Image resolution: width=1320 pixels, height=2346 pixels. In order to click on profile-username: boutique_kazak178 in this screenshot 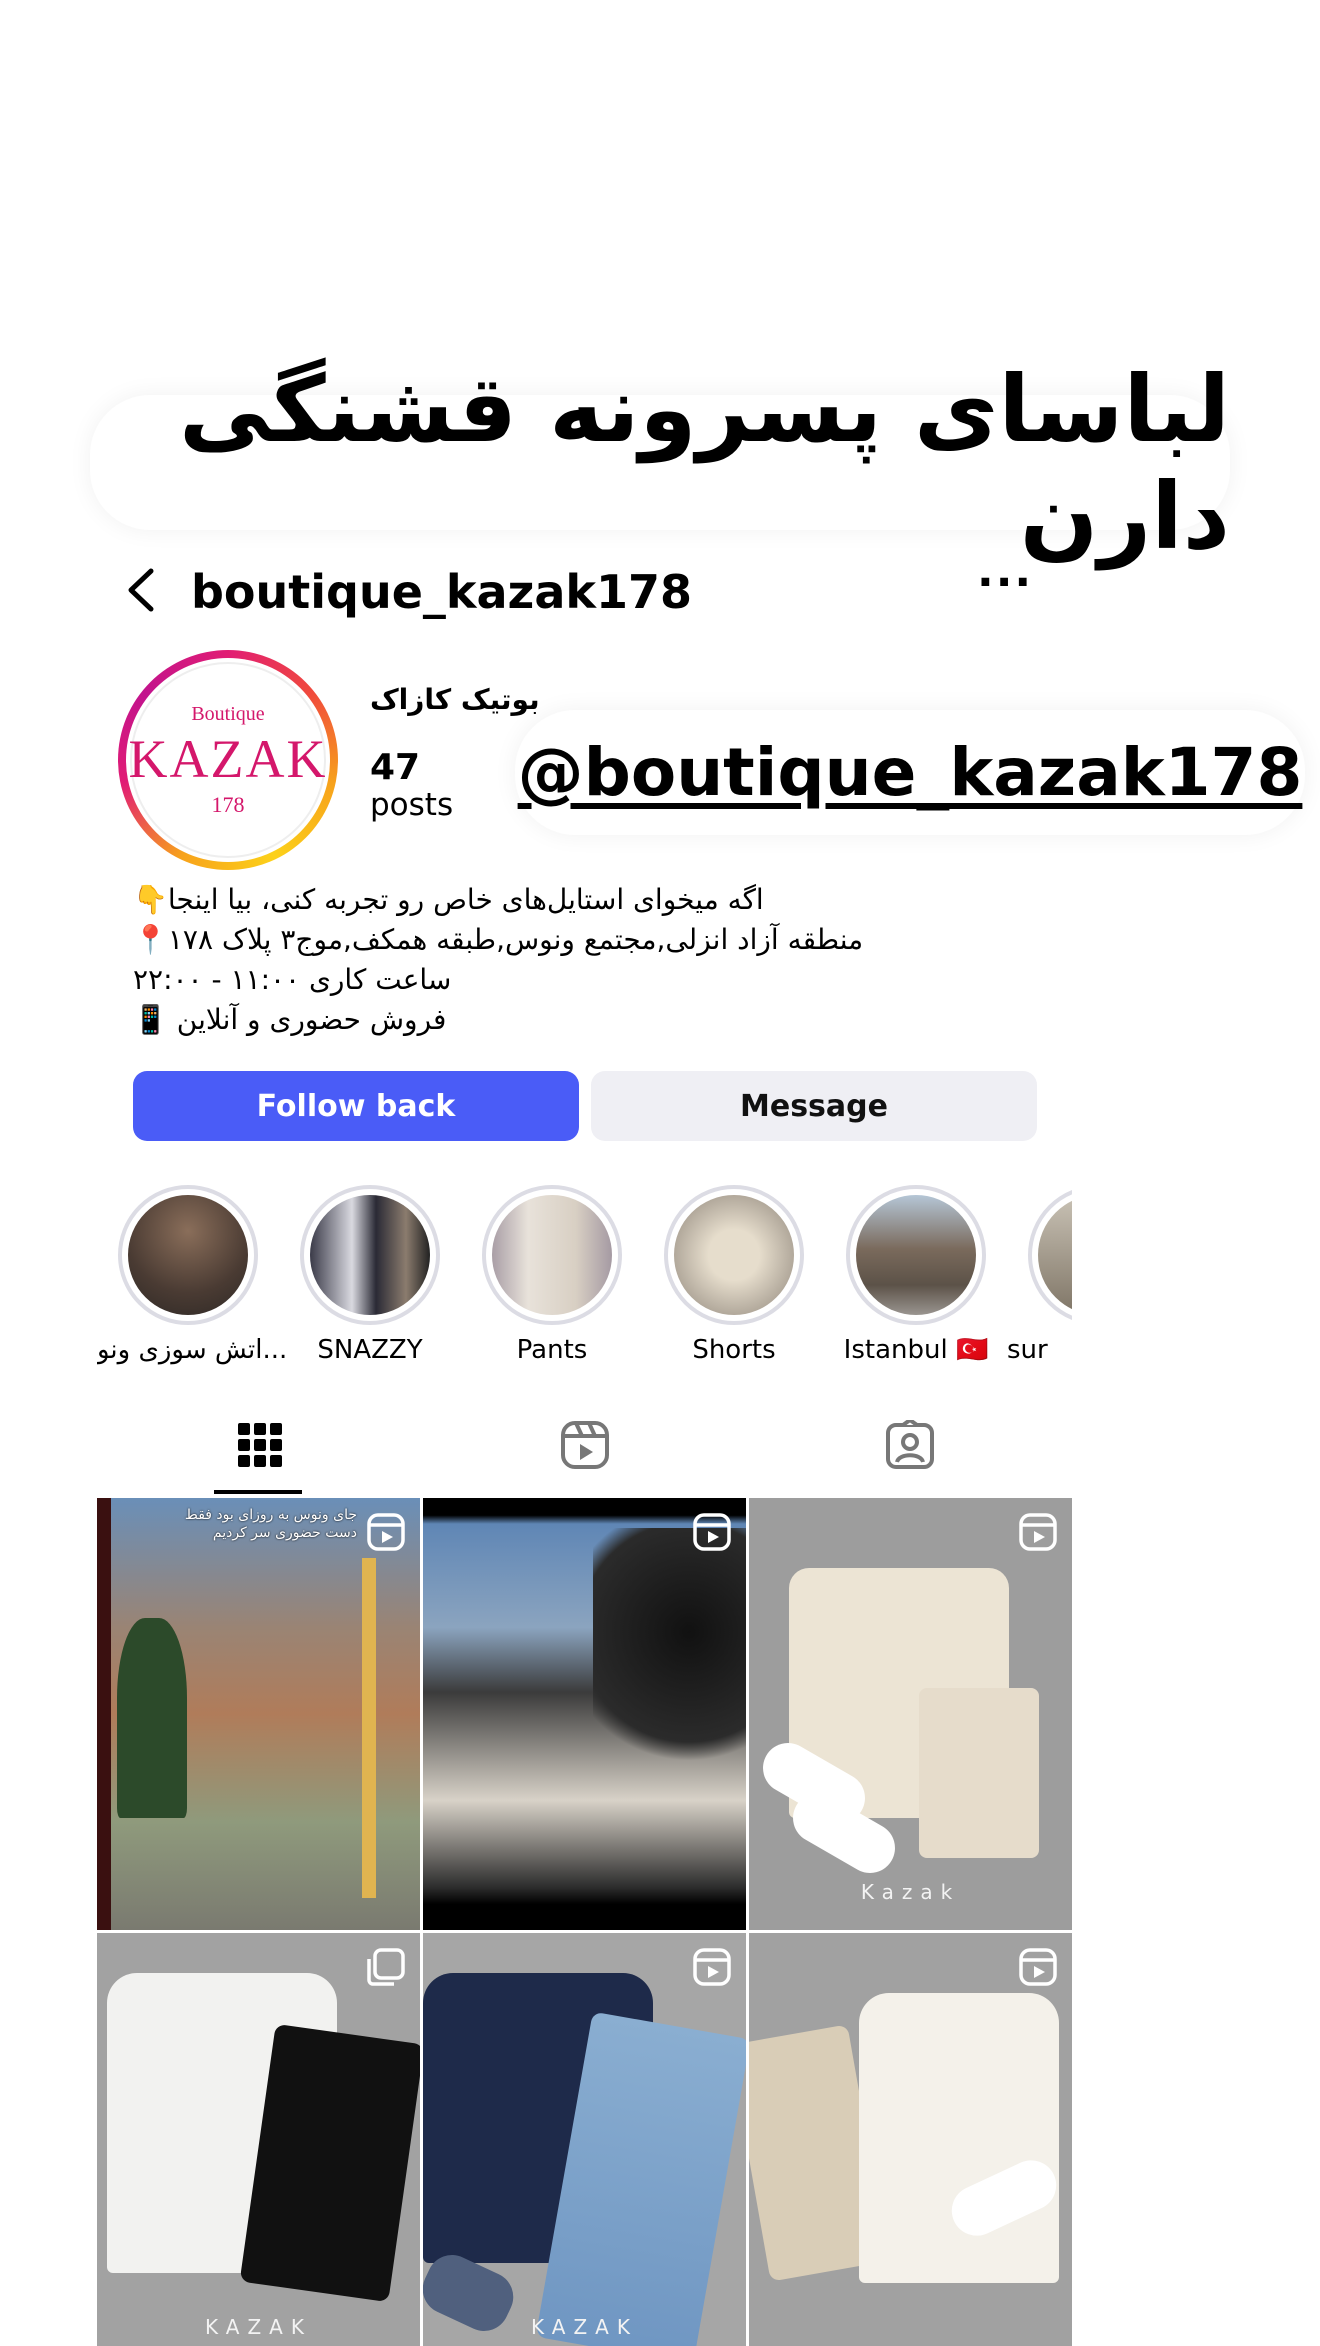, I will do `click(441, 592)`.